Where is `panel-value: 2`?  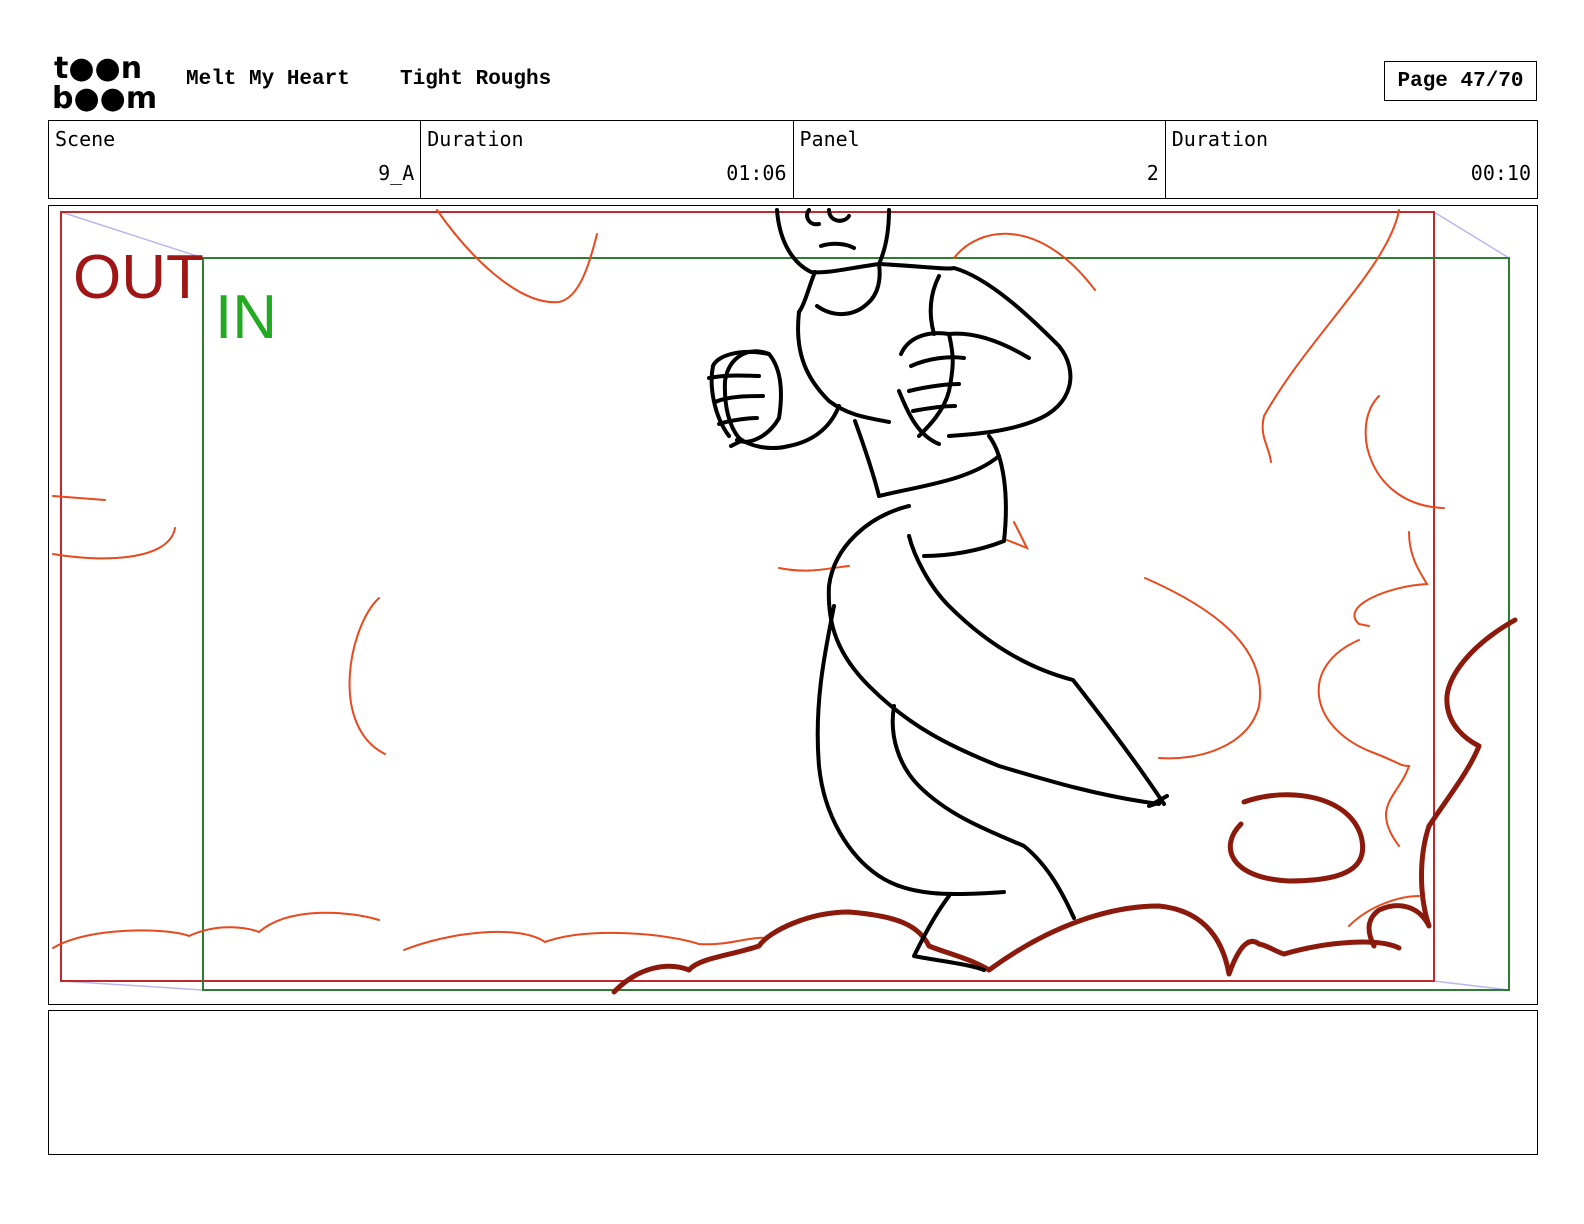 panel-value: 2 is located at coordinates (1152, 173).